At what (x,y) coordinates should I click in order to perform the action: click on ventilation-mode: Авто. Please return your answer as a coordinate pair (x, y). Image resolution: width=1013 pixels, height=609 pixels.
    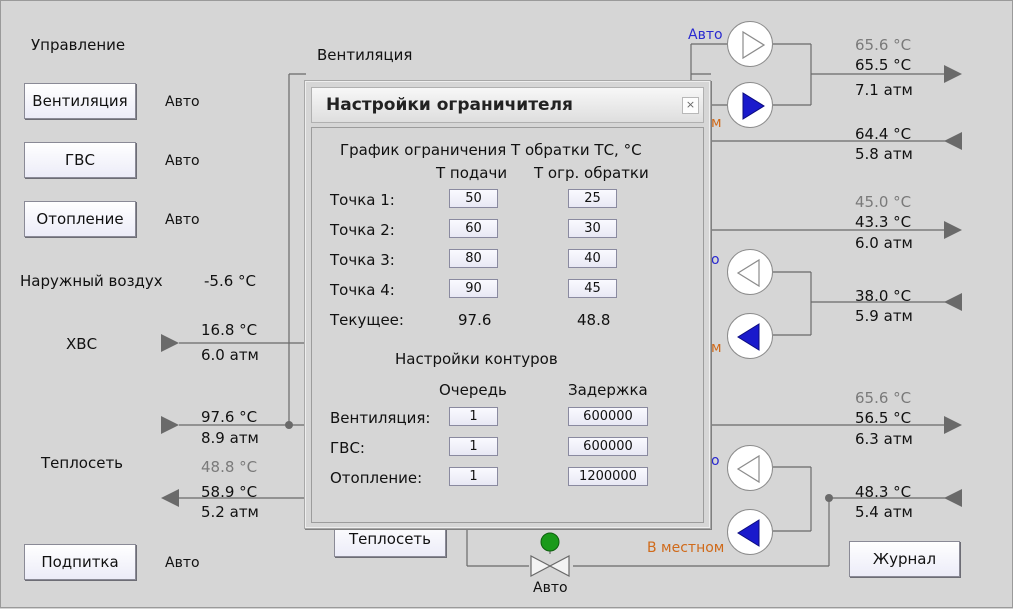
    Looking at the image, I should click on (182, 102).